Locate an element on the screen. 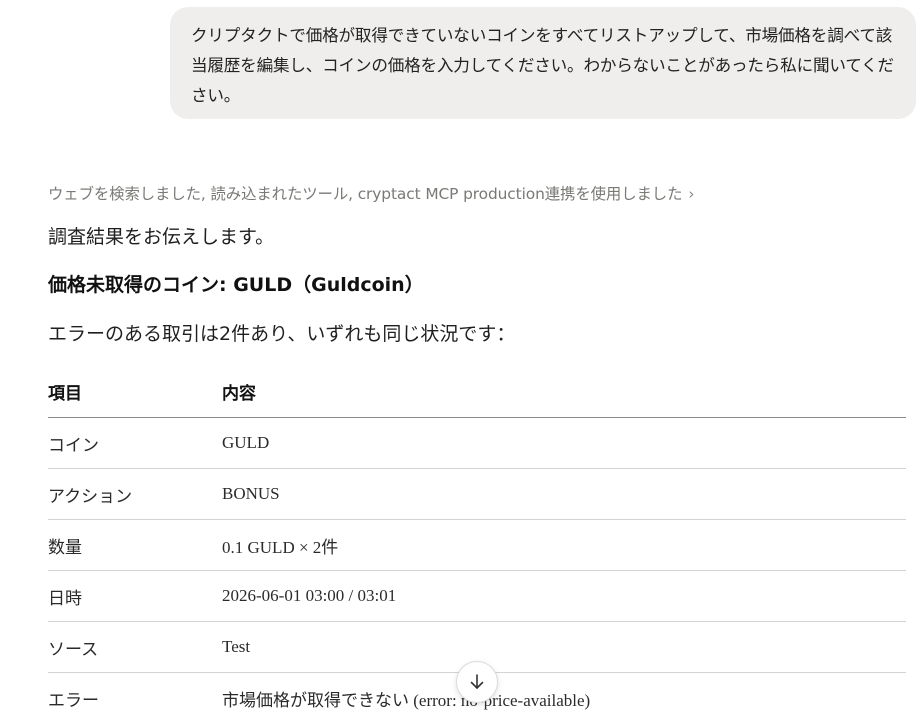  user-message-line: さい。 is located at coordinates (543, 96).